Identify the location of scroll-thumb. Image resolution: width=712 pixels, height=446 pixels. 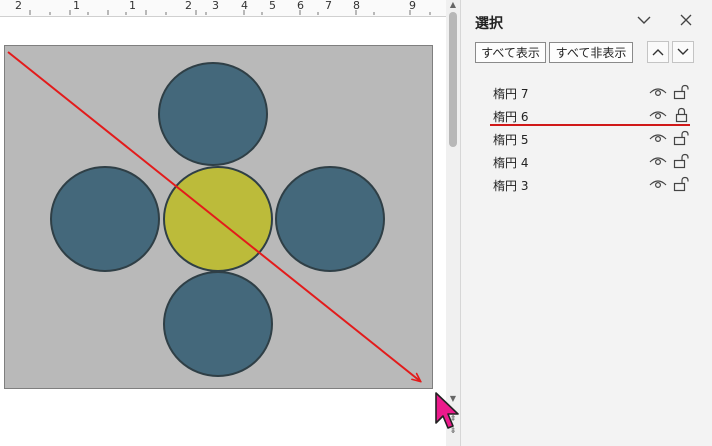
(453, 79).